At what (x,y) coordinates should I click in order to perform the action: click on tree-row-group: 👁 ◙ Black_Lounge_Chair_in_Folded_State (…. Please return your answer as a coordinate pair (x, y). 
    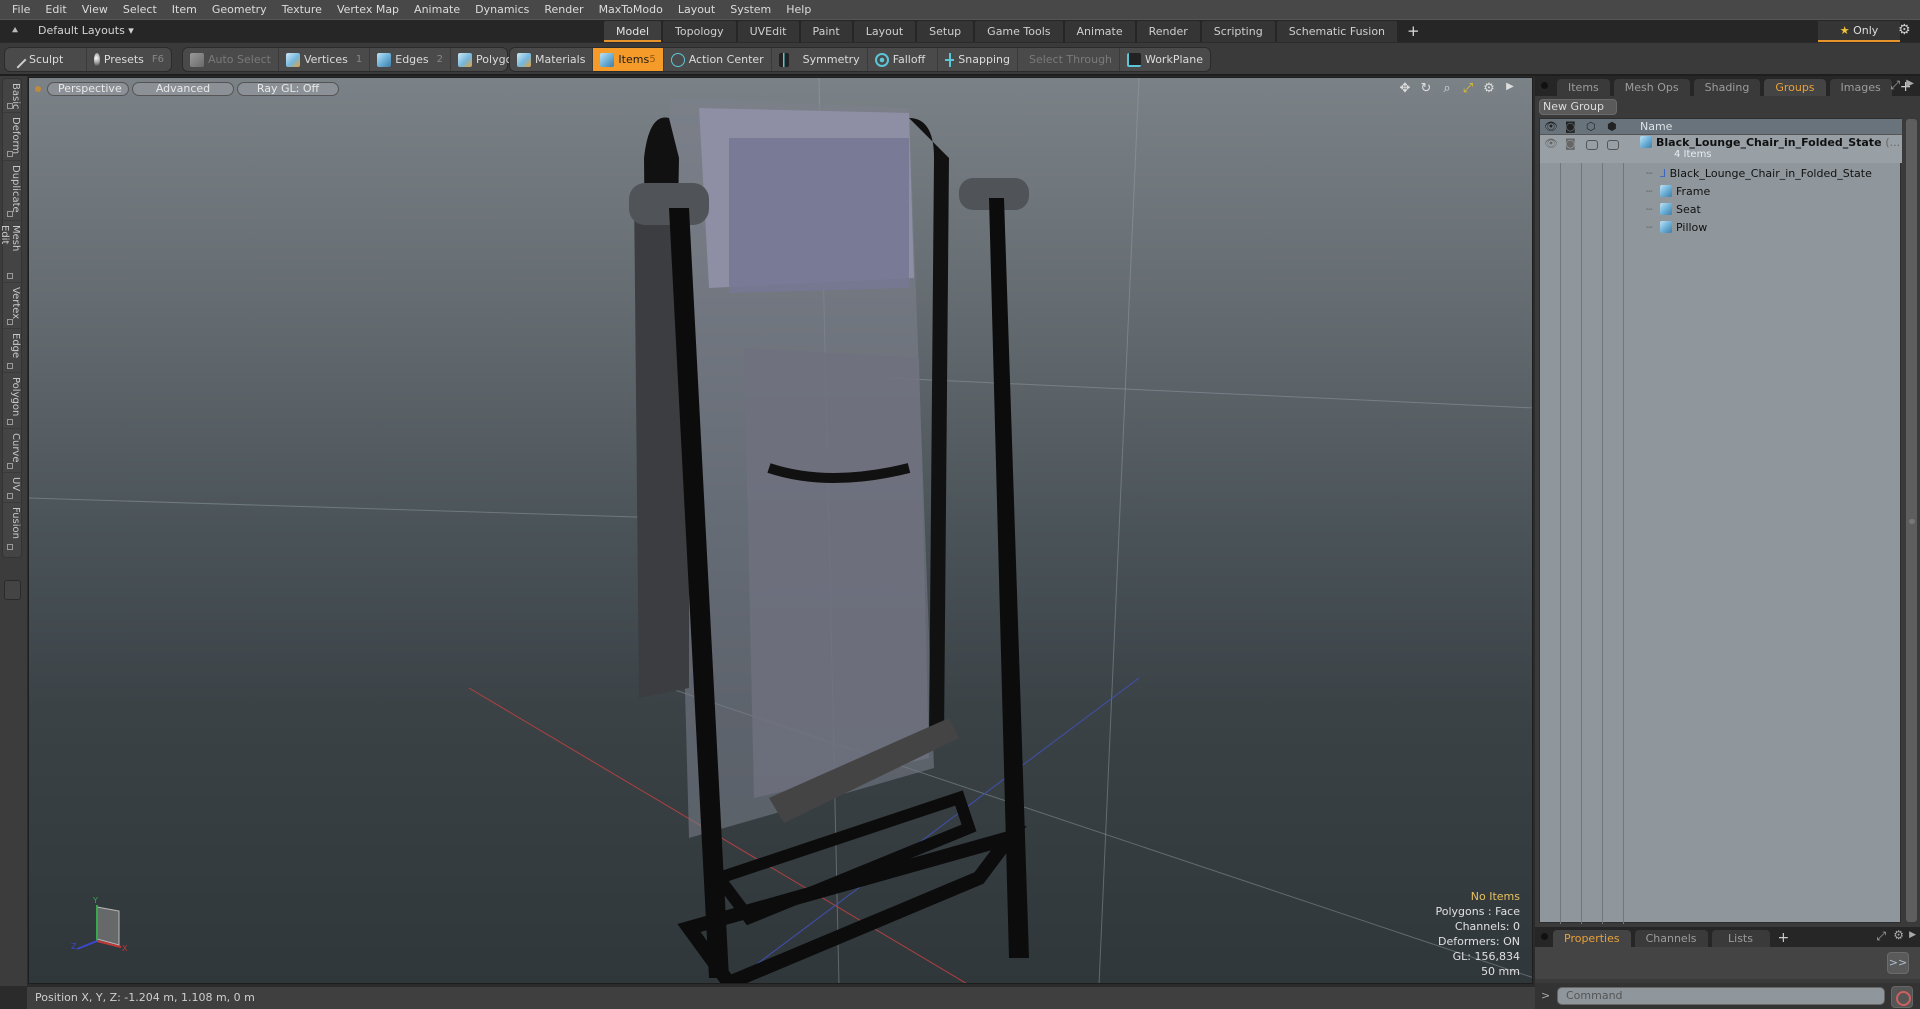
    Looking at the image, I should click on (1721, 149).